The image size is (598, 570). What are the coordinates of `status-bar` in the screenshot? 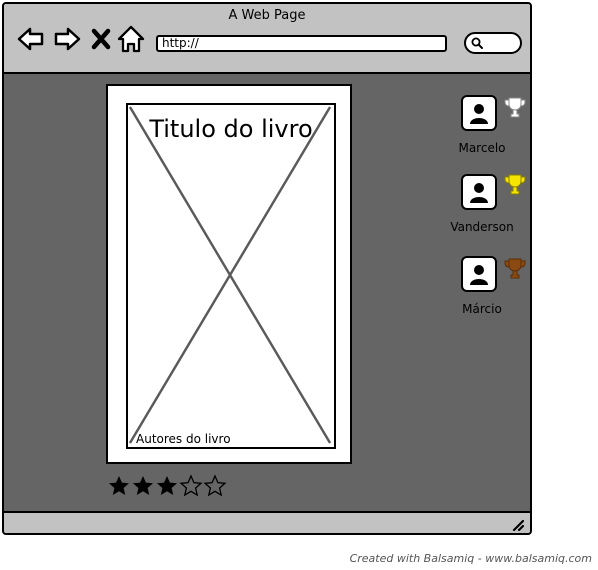 It's located at (267, 522).